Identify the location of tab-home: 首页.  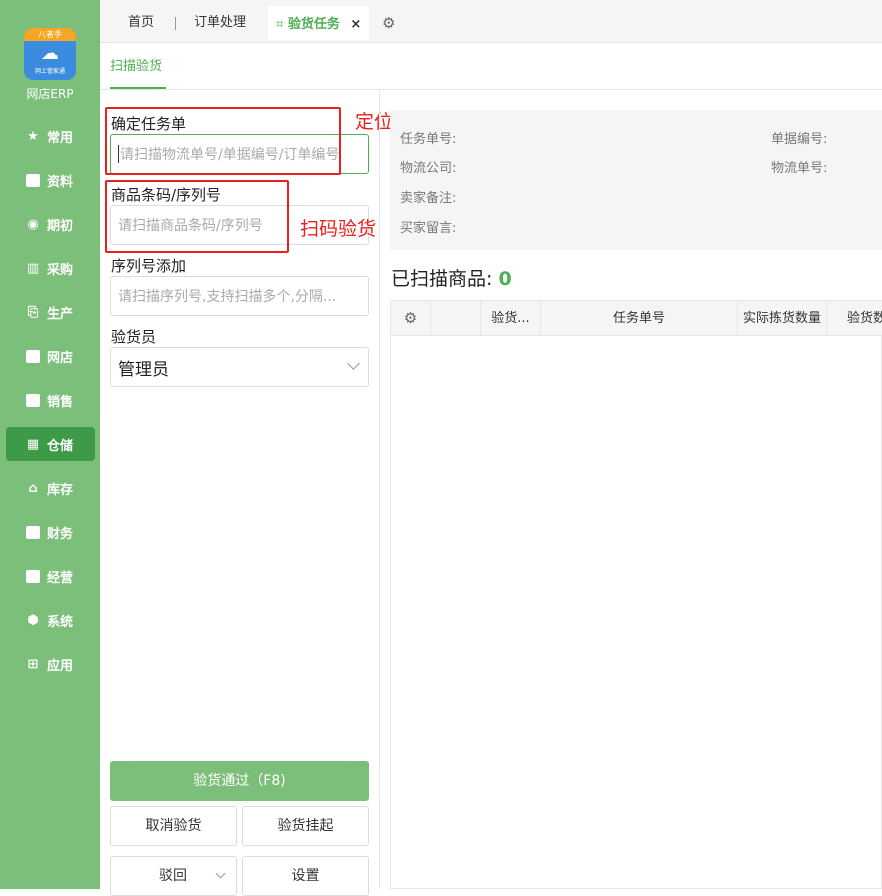
(141, 23).